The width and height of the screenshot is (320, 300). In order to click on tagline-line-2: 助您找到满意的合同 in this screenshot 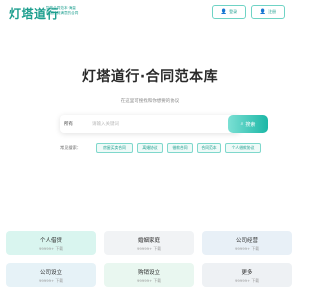, I will do `click(62, 13)`.